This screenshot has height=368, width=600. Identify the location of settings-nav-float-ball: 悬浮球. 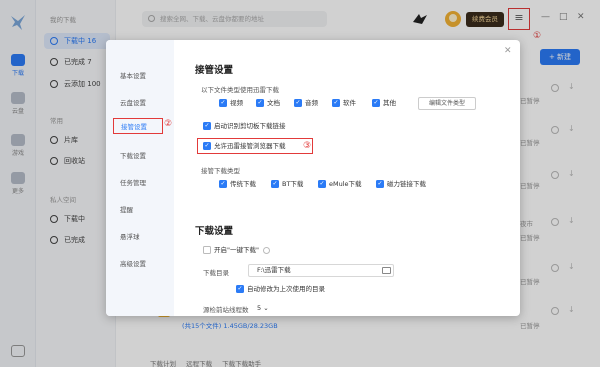
(130, 236).